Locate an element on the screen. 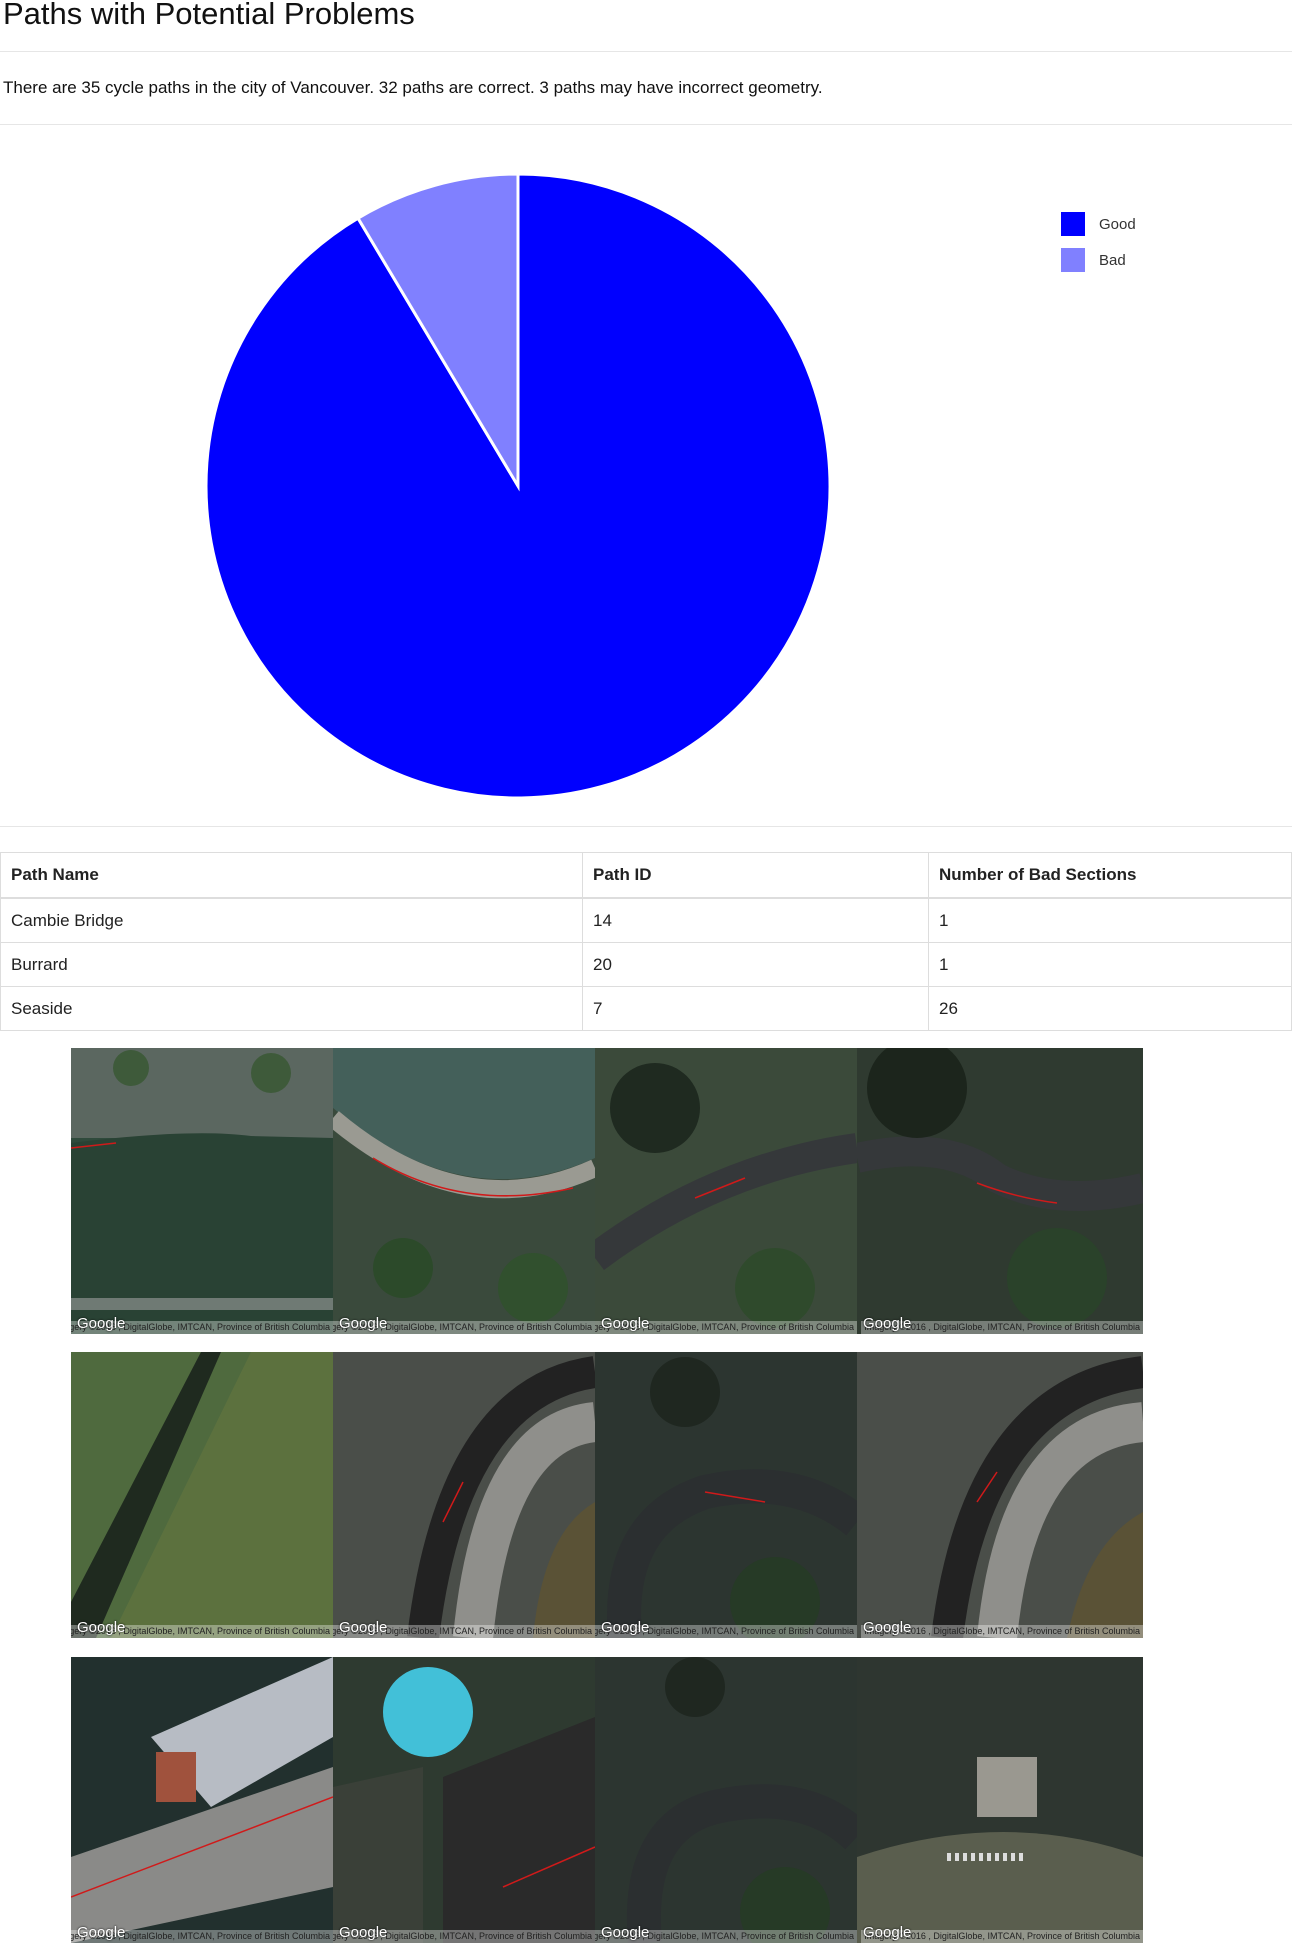 The height and width of the screenshot is (1944, 1292). cell-path-name: Burrard is located at coordinates (291, 964).